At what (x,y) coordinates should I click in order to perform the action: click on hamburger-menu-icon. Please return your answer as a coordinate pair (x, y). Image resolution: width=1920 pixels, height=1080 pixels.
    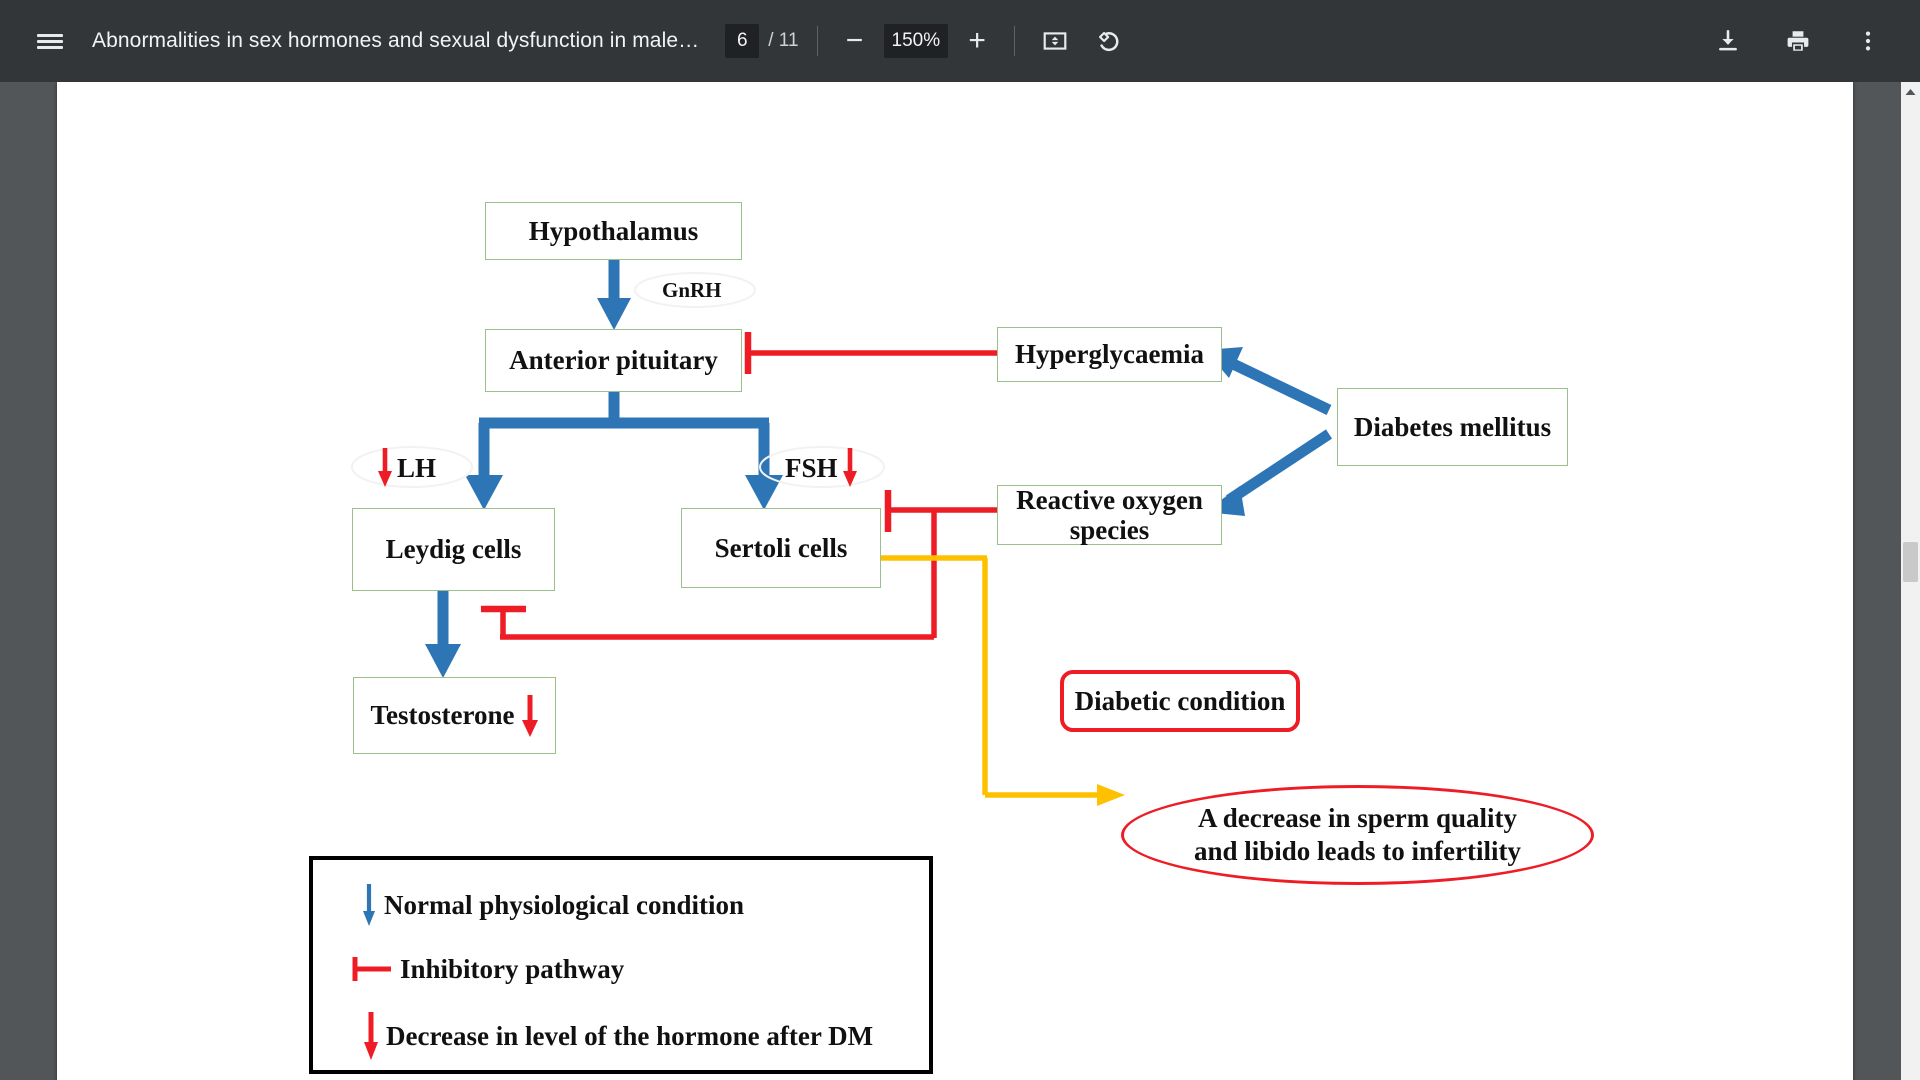
    Looking at the image, I should click on (50, 41).